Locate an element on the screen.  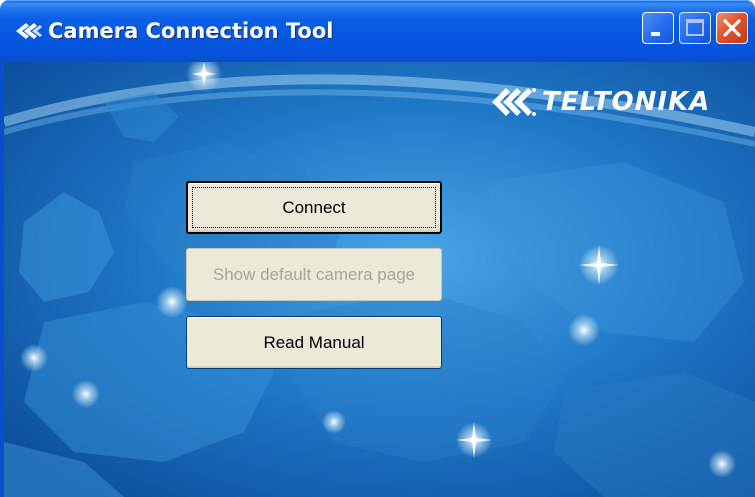
connect-button: Connect is located at coordinates (314, 207).